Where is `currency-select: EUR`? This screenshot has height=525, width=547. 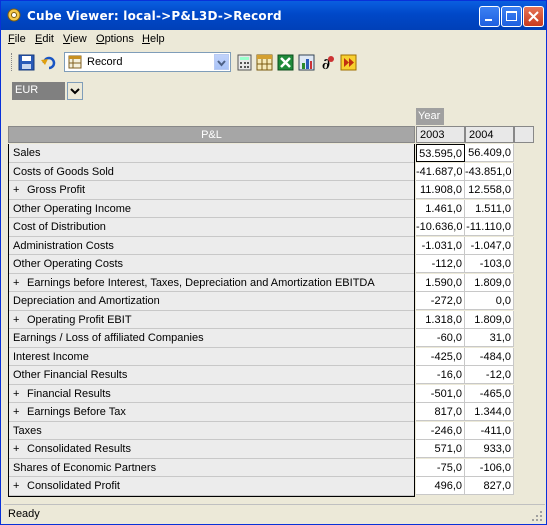 currency-select: EUR is located at coordinates (47, 91).